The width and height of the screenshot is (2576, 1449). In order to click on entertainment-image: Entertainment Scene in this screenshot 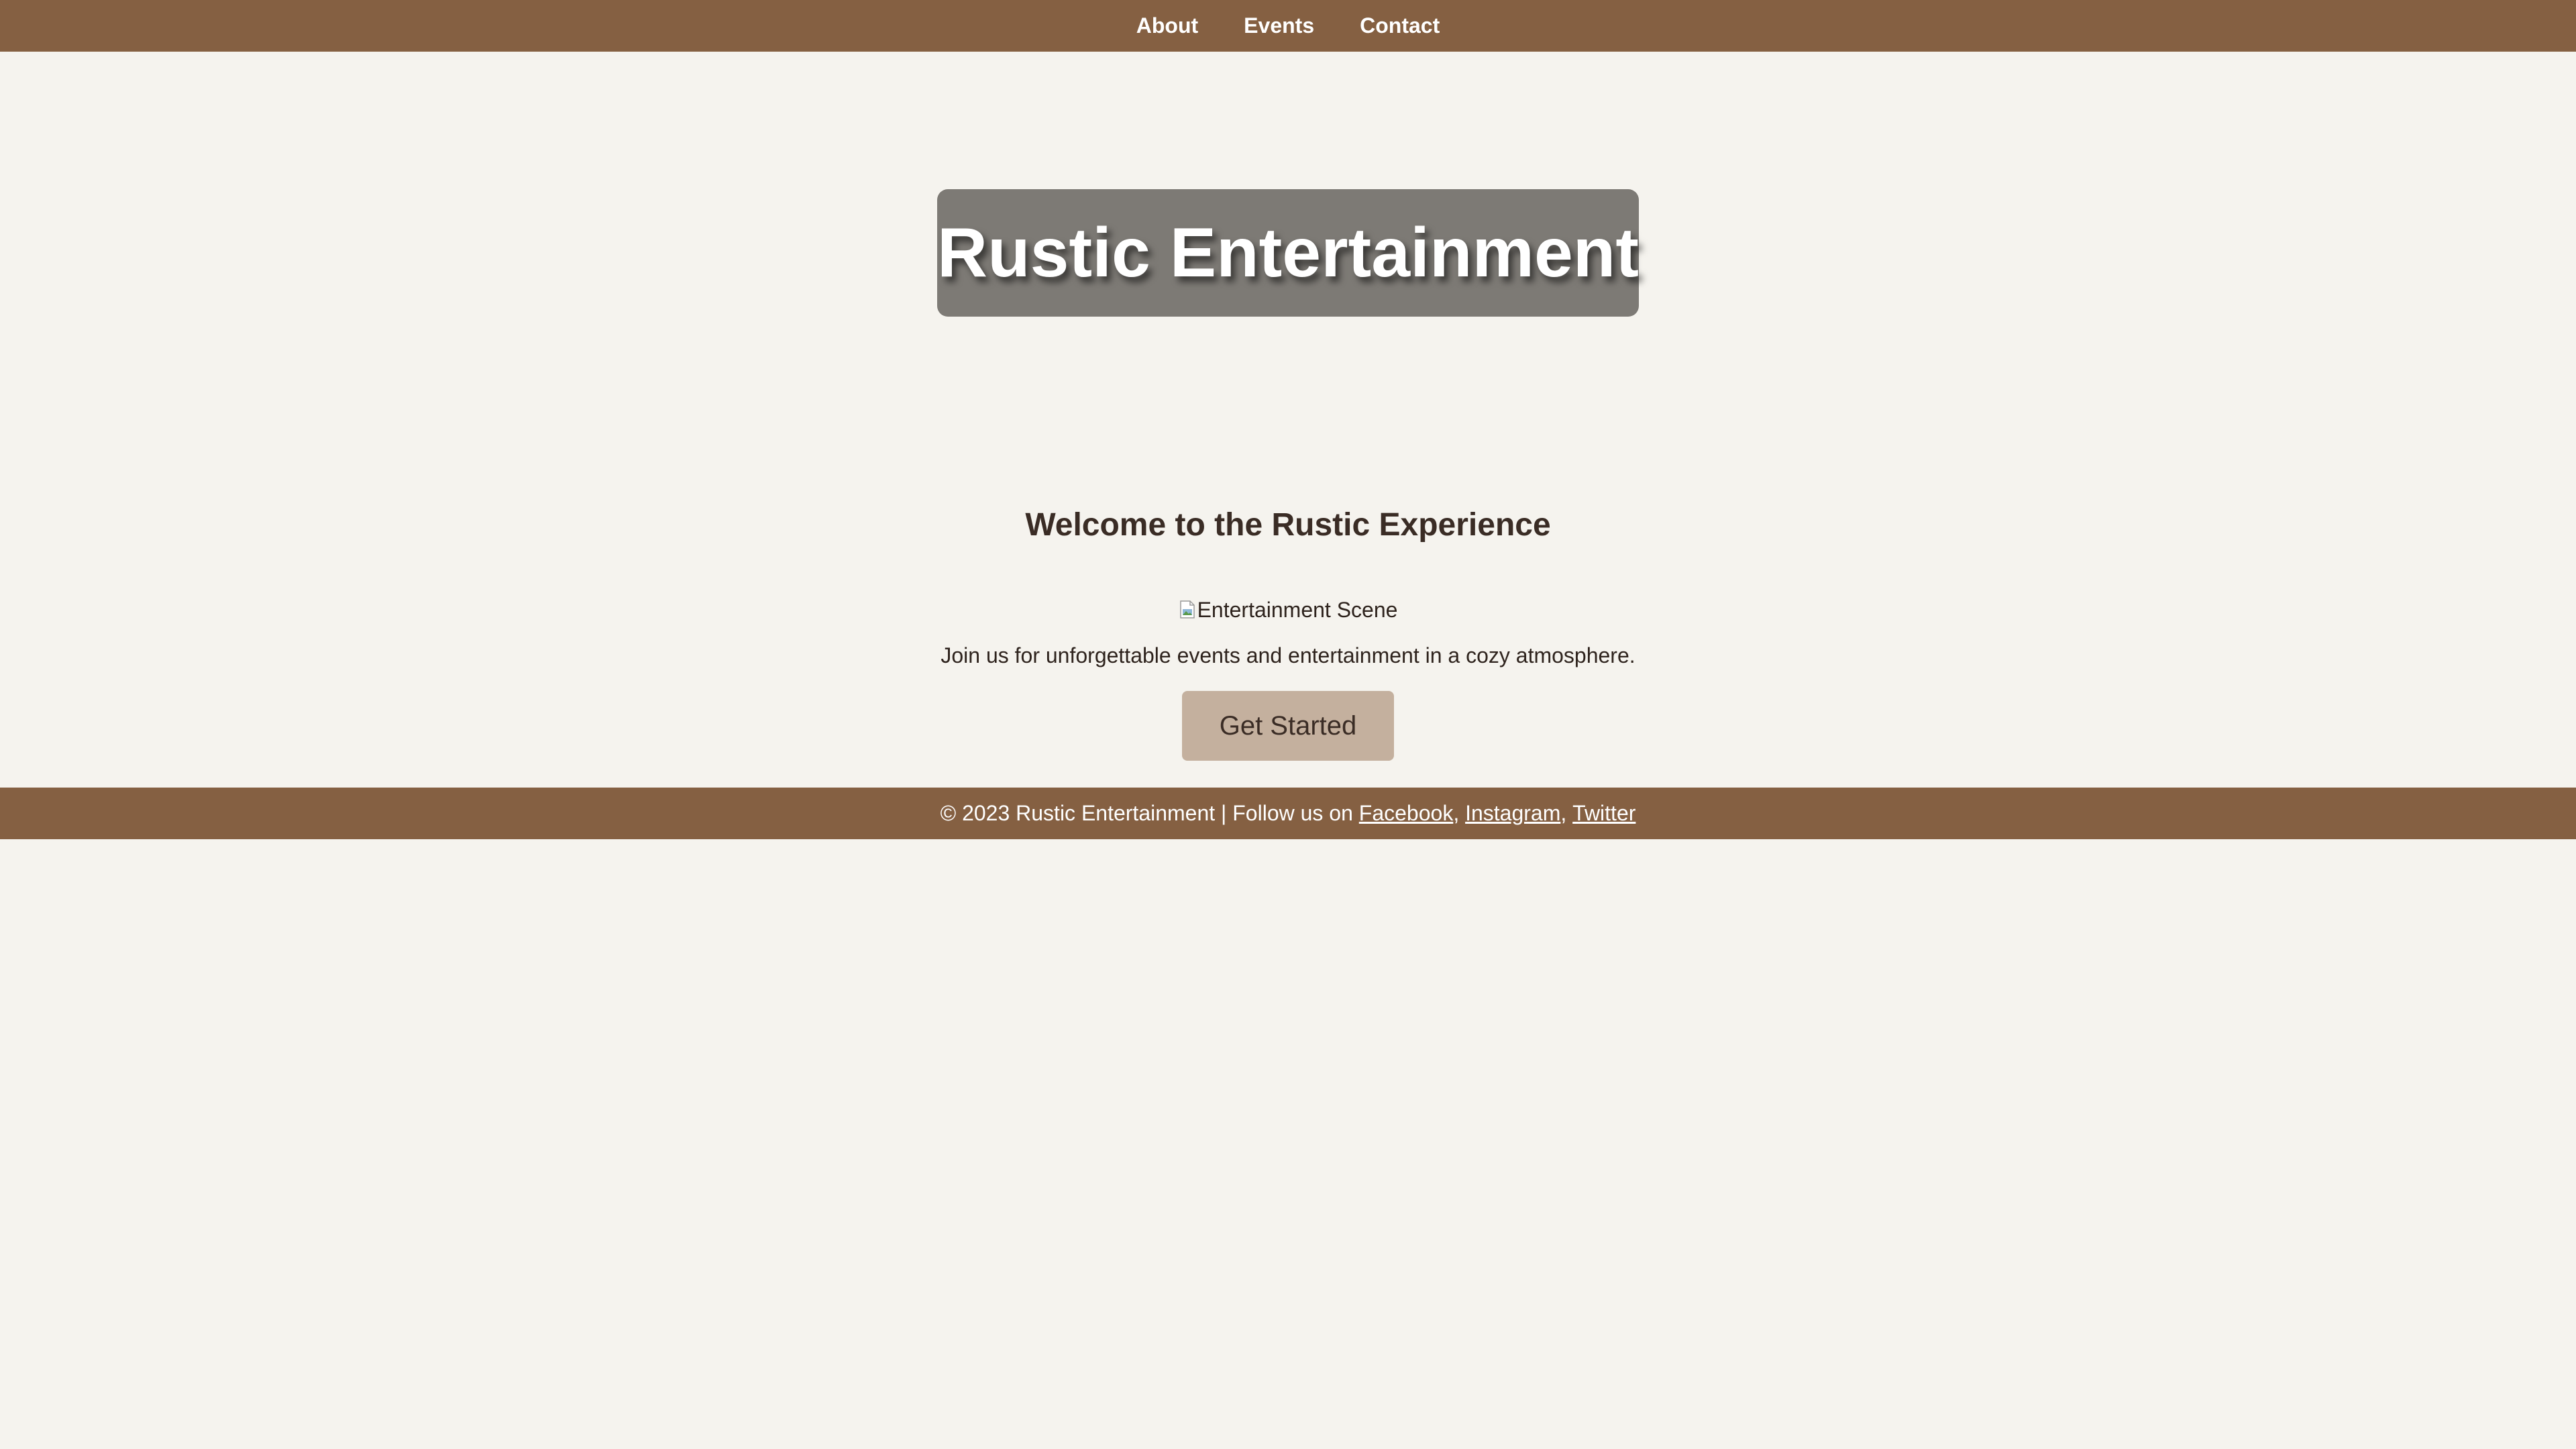, I will do `click(1288, 609)`.